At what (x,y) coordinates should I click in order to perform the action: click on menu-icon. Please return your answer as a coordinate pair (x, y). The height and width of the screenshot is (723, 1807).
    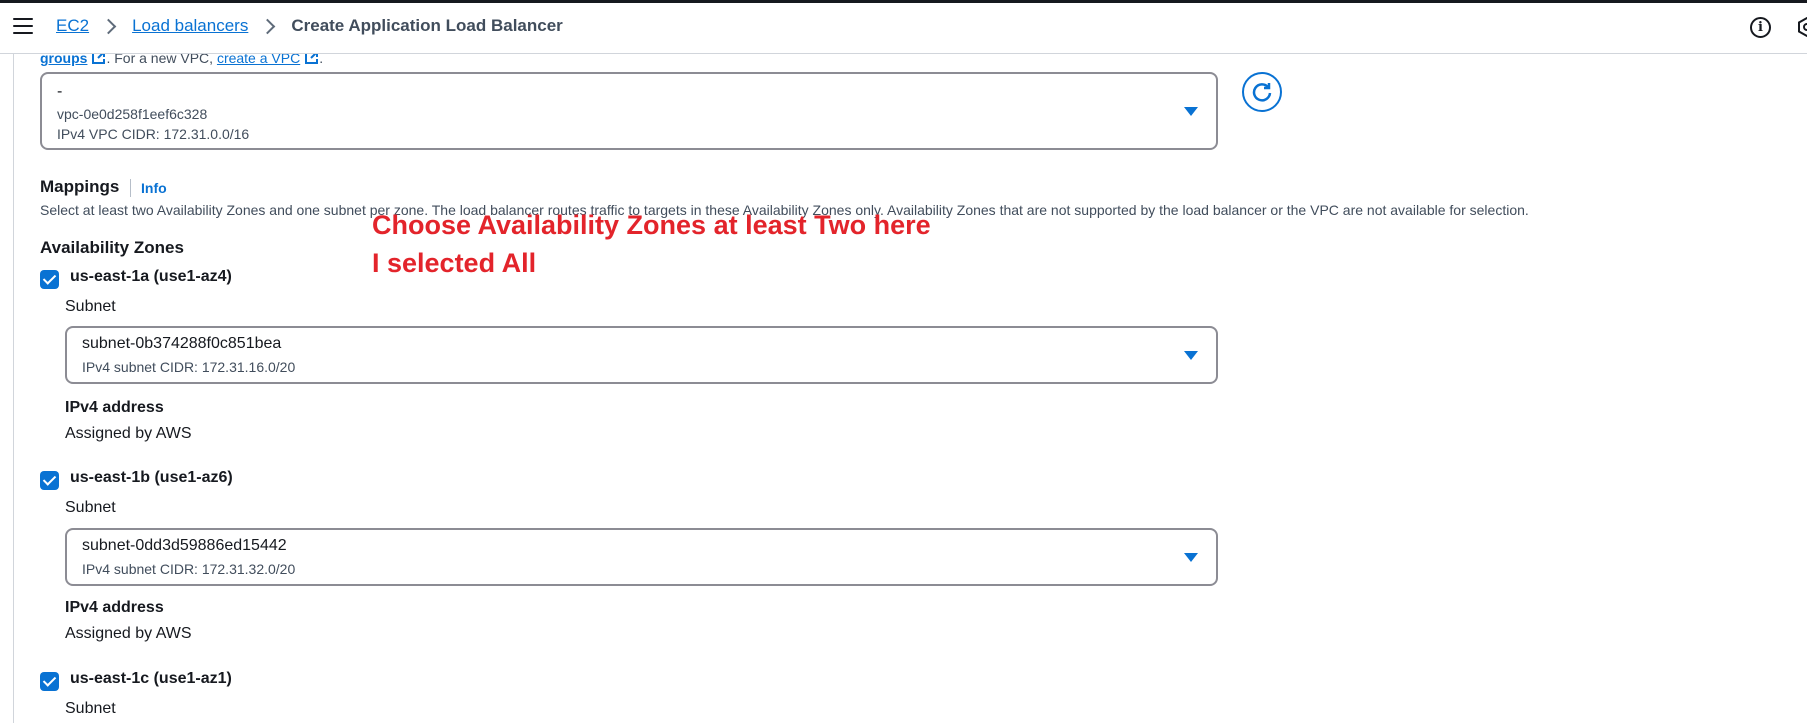
    Looking at the image, I should click on (23, 27).